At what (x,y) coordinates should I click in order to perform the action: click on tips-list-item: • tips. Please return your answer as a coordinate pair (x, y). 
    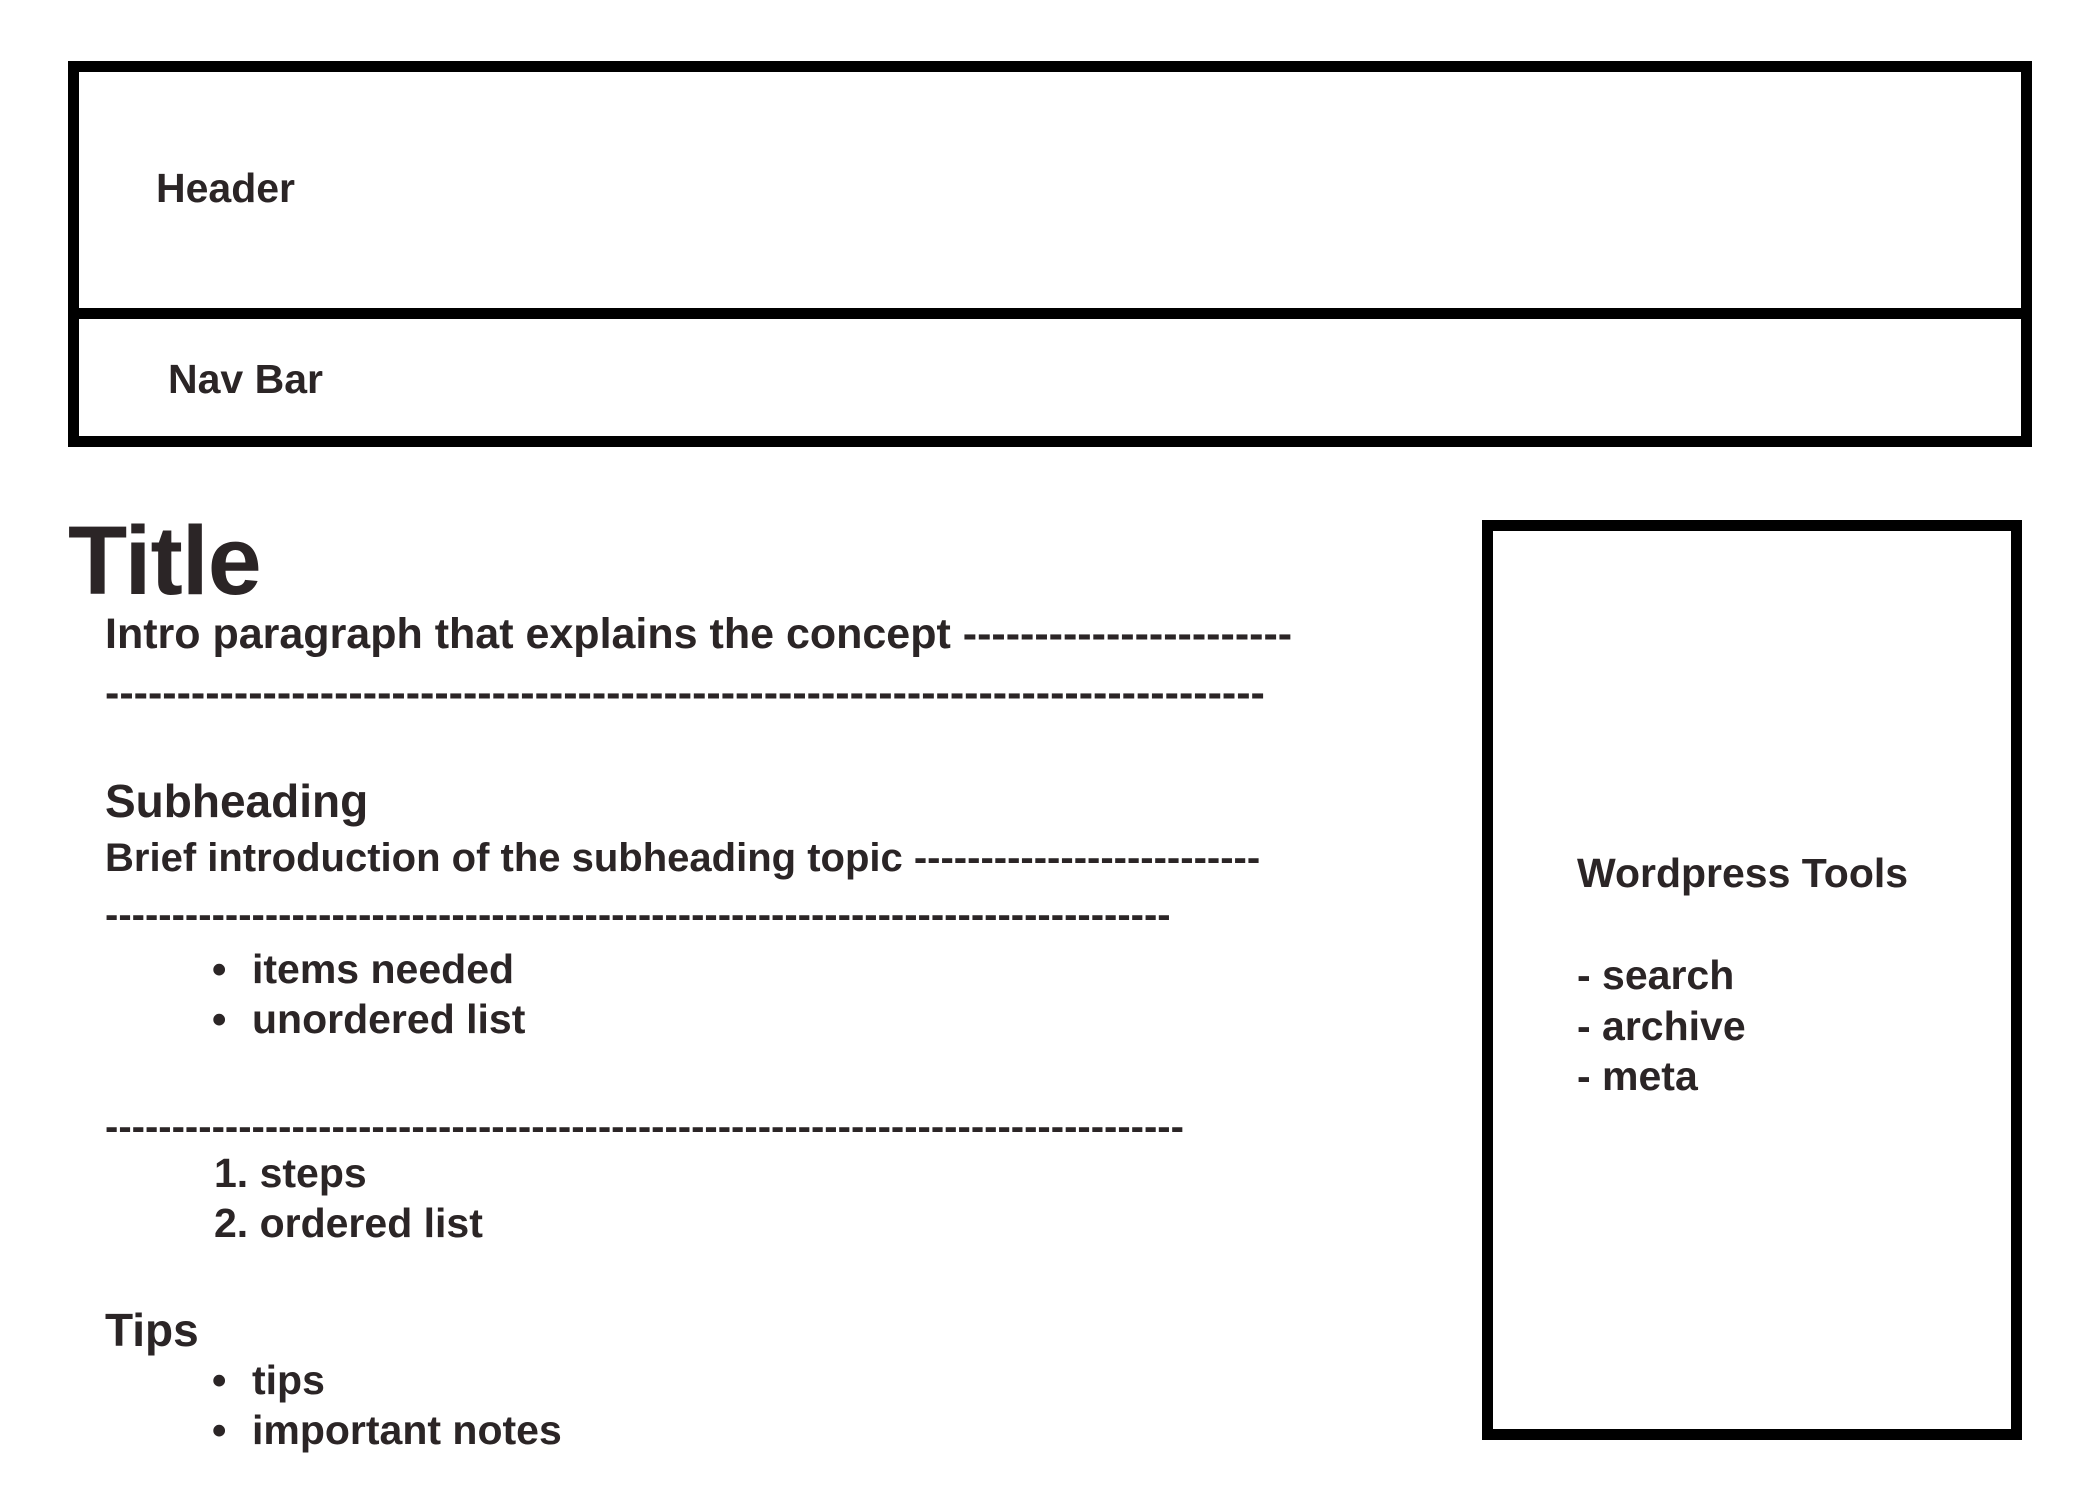
    Looking at the image, I should click on (268, 1380).